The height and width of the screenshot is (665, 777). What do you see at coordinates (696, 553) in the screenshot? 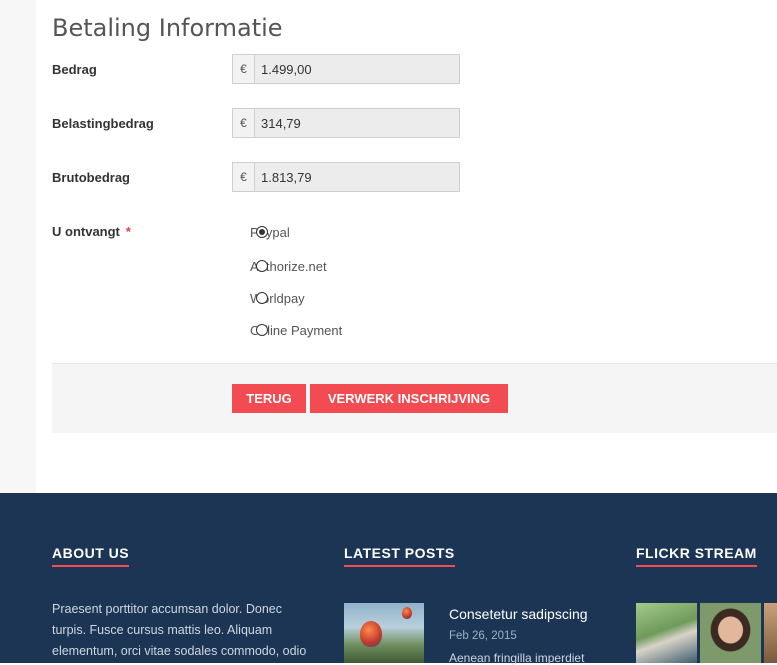
I see `flickr-stream-heading-text: FLICKR STREAM` at bounding box center [696, 553].